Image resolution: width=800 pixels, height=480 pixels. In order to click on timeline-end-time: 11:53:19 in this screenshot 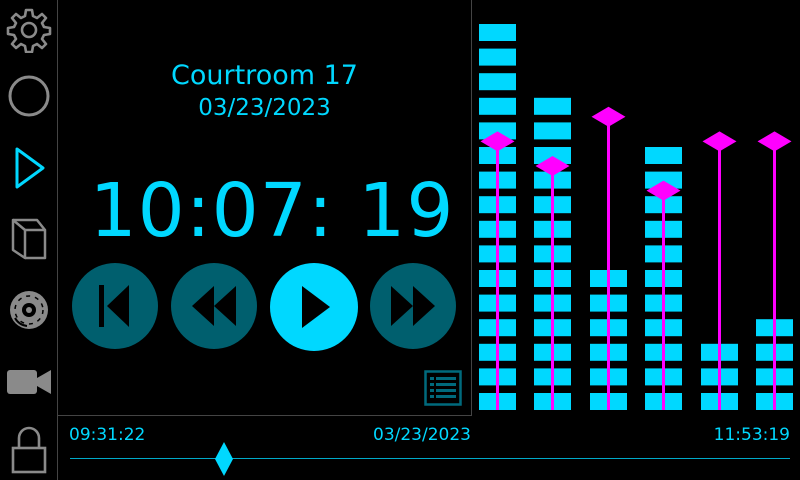, I will do `click(751, 435)`.